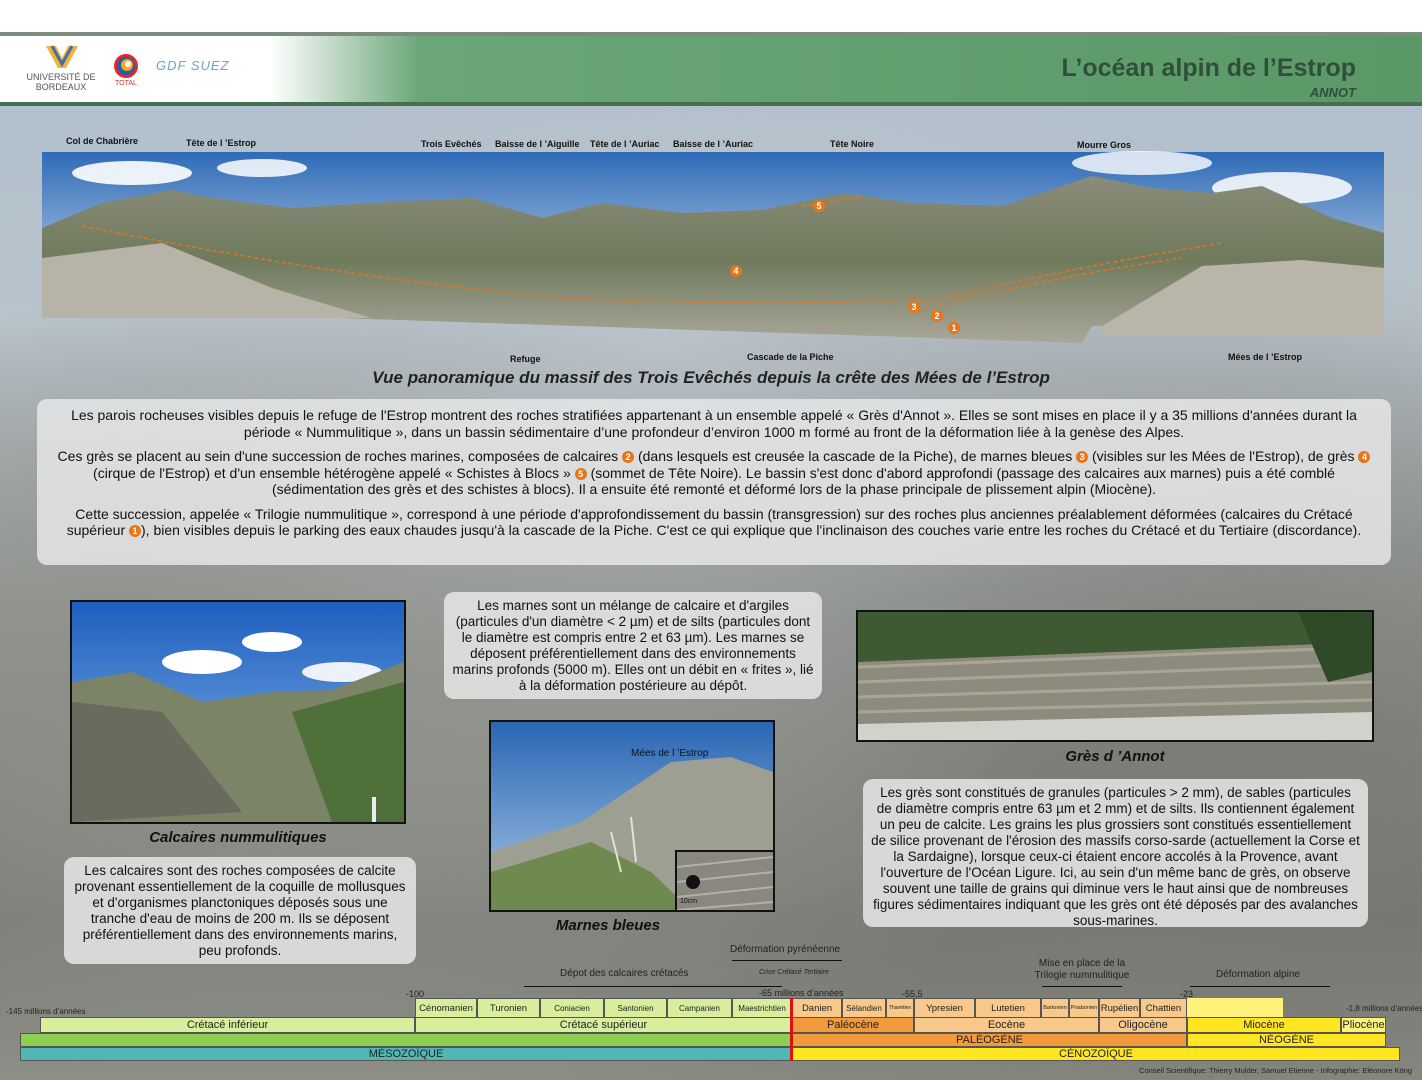 The width and height of the screenshot is (1422, 1080). What do you see at coordinates (900, 1008) in the screenshot?
I see `stage-thanetien: Thanétien` at bounding box center [900, 1008].